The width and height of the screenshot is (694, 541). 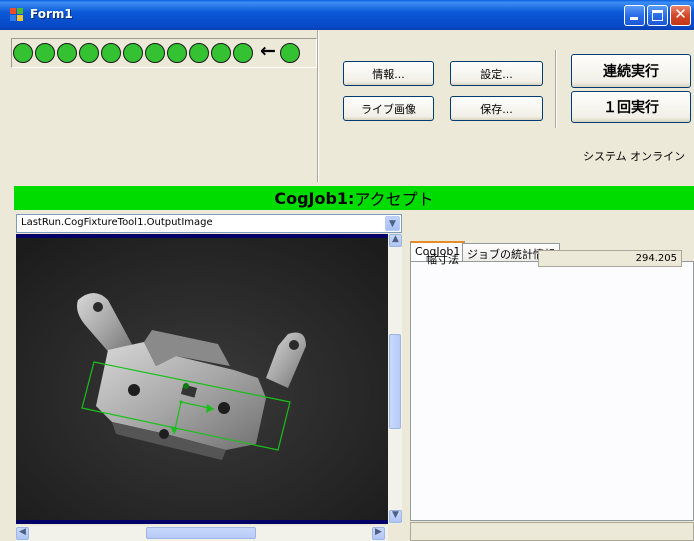 I want to click on single-run-button: １回実行, so click(x=631, y=107).